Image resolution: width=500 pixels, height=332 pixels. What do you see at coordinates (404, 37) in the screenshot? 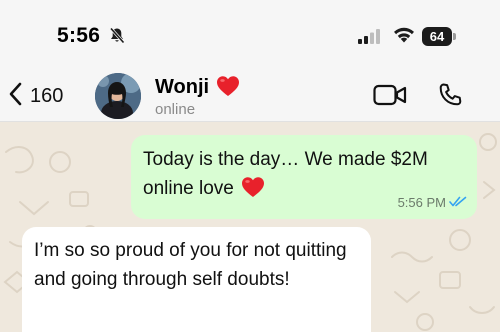
I see `wifi-icon` at bounding box center [404, 37].